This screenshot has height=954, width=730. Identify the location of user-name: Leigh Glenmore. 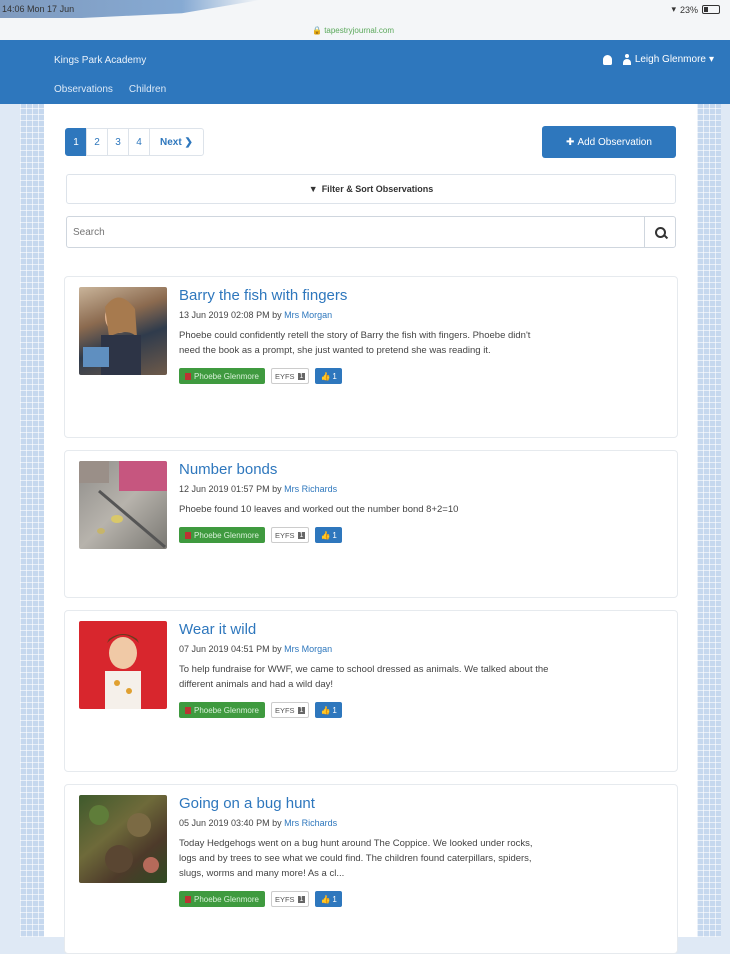
(670, 59).